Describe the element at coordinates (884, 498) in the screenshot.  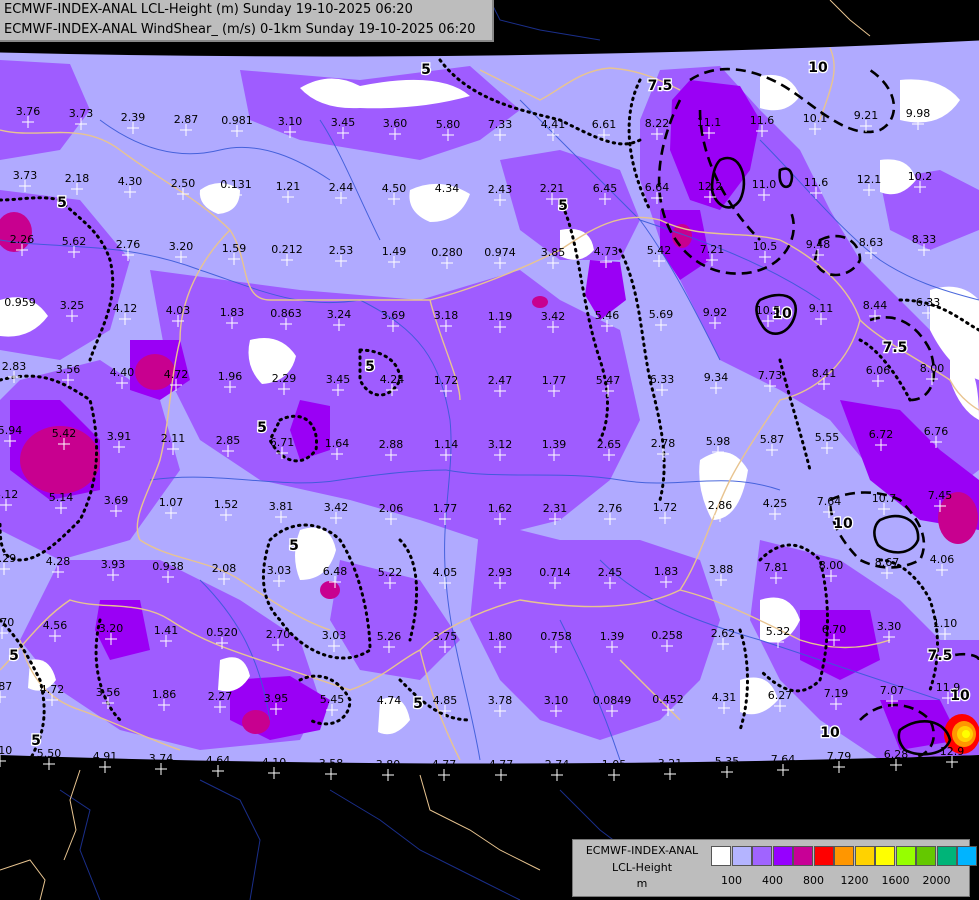
I see `windshear-value-label: 10.7` at that location.